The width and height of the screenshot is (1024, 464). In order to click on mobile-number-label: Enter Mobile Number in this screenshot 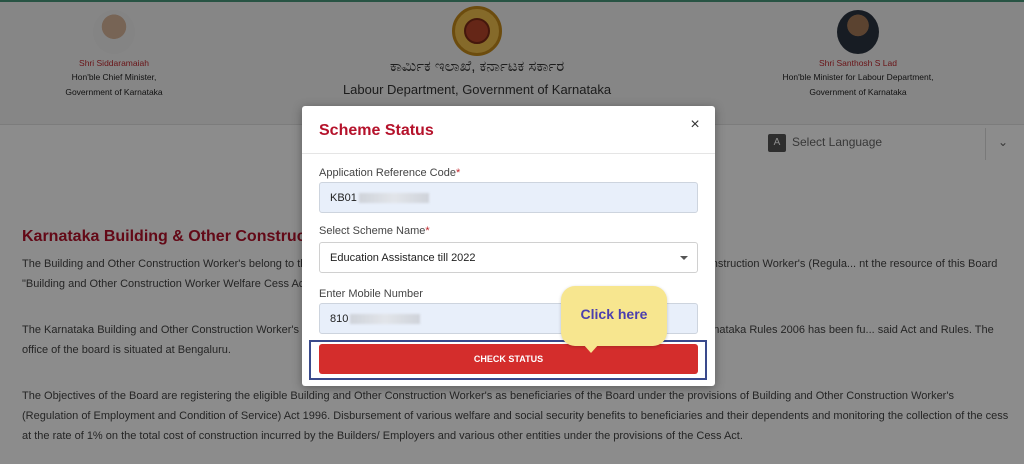, I will do `click(371, 294)`.